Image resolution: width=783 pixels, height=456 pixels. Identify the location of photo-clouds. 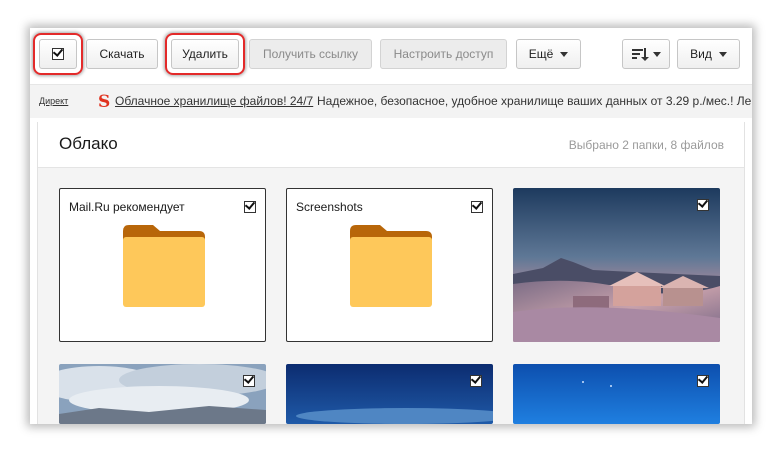
(162, 394).